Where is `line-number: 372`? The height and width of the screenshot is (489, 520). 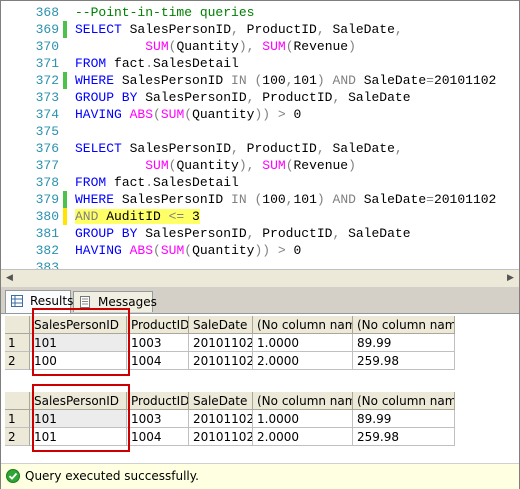 line-number: 372 is located at coordinates (47, 80).